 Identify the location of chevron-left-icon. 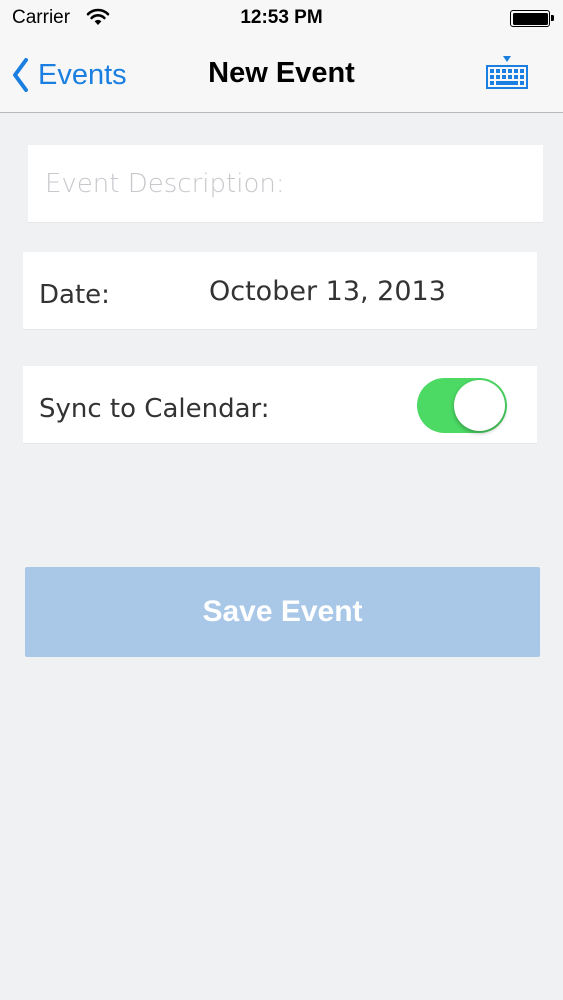
(20, 75).